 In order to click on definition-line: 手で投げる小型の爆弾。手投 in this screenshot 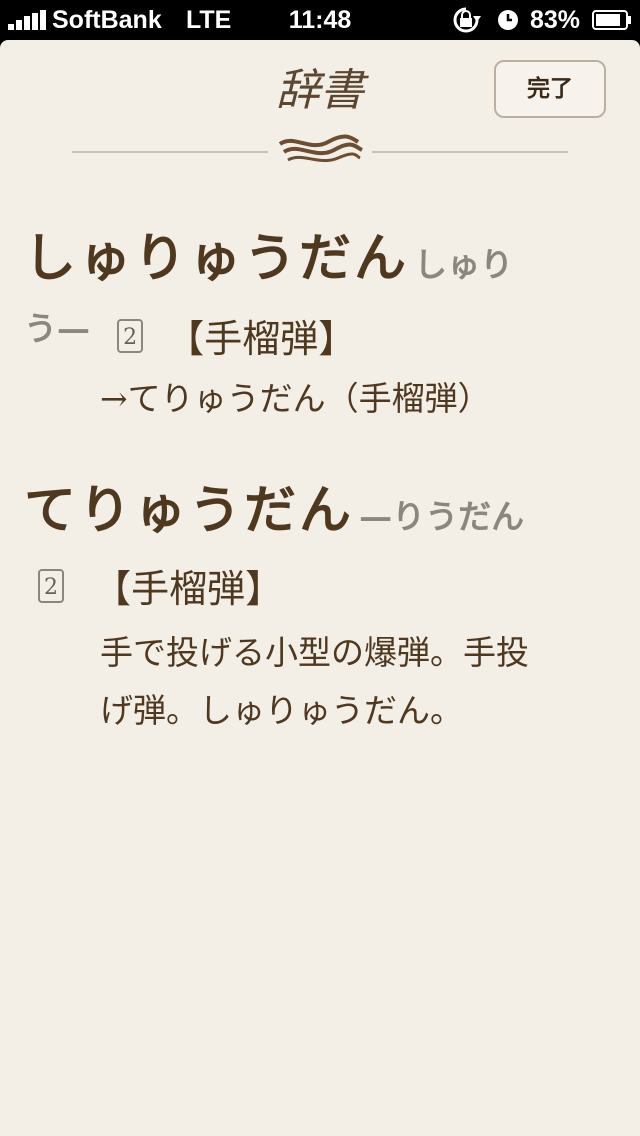, I will do `click(314, 652)`.